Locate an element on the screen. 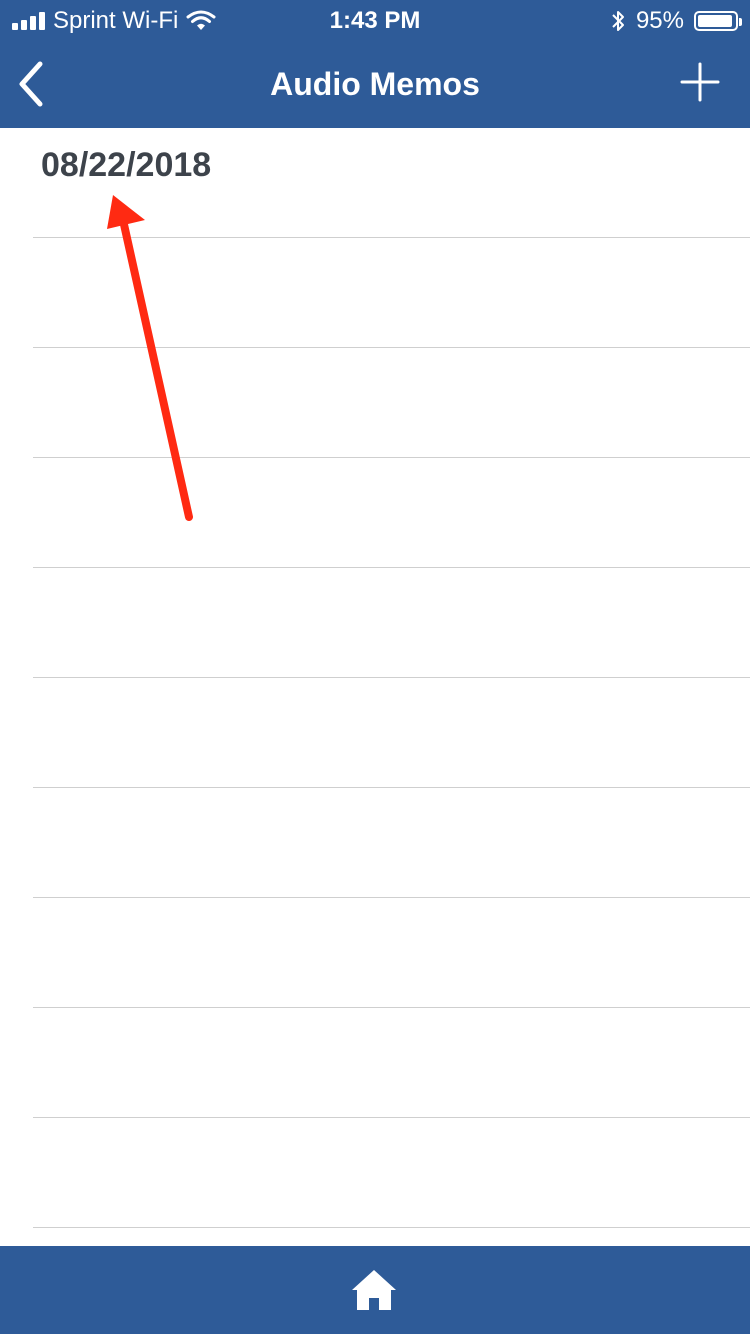 Image resolution: width=750 pixels, height=1334 pixels. nav-bar: Audio Memos is located at coordinates (375, 84).